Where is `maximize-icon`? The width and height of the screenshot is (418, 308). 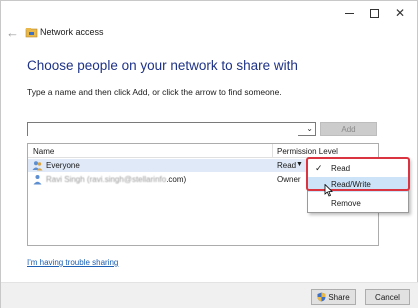
maximize-icon is located at coordinates (374, 13).